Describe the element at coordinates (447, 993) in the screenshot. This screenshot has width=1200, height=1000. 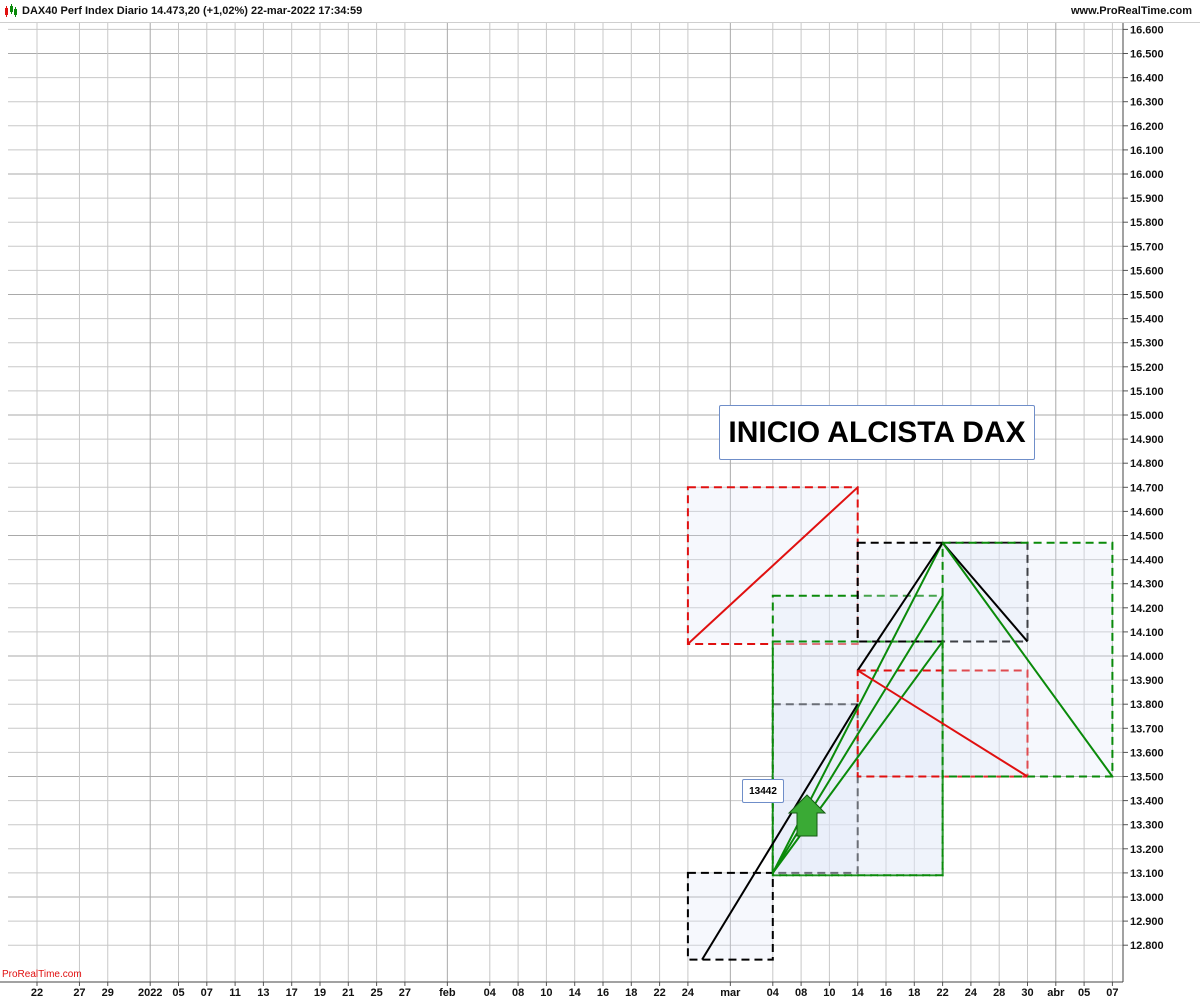
I see `x-tick-label: feb` at that location.